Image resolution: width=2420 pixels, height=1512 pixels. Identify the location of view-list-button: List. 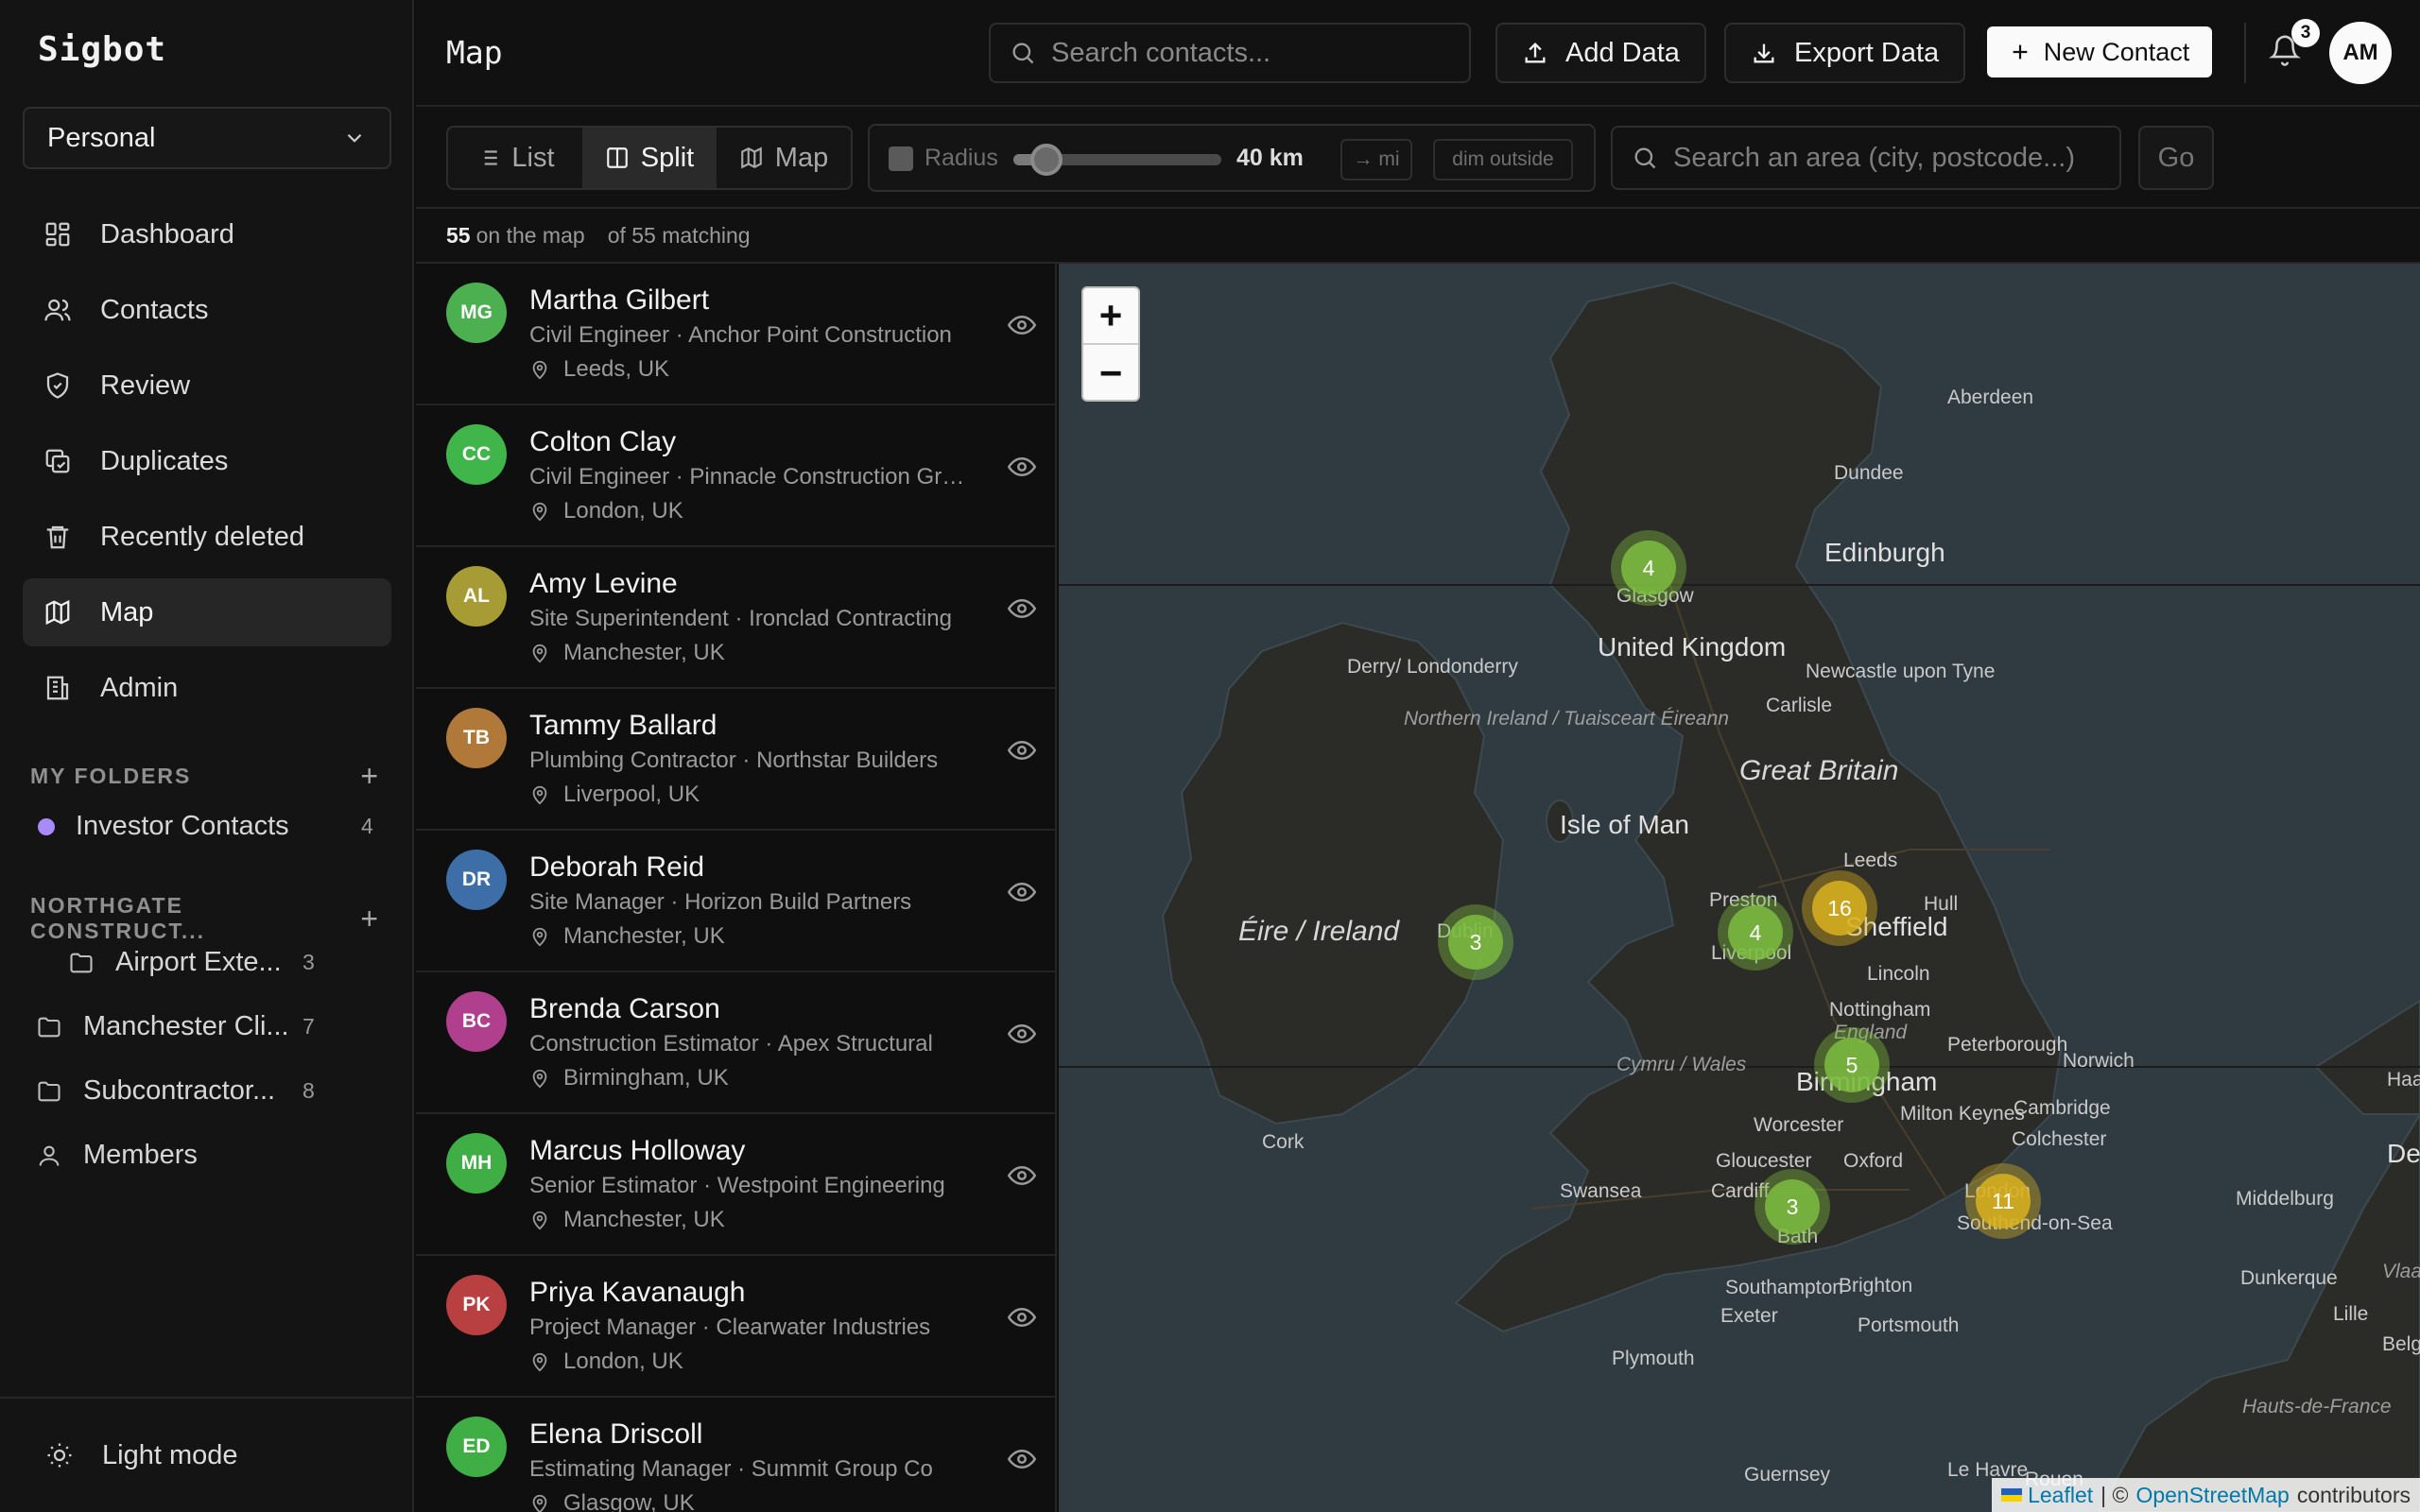
(515, 158).